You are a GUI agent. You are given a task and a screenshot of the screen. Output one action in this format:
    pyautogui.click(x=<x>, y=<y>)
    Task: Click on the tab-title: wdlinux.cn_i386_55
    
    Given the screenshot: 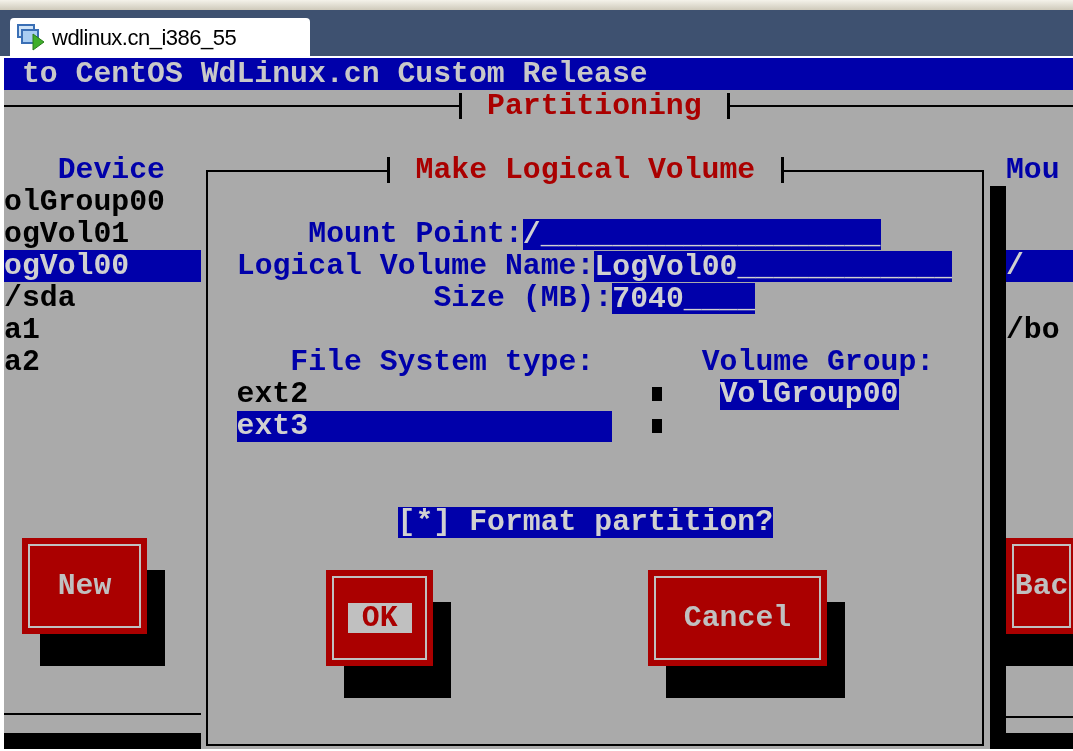 What is the action you would take?
    pyautogui.click(x=144, y=37)
    